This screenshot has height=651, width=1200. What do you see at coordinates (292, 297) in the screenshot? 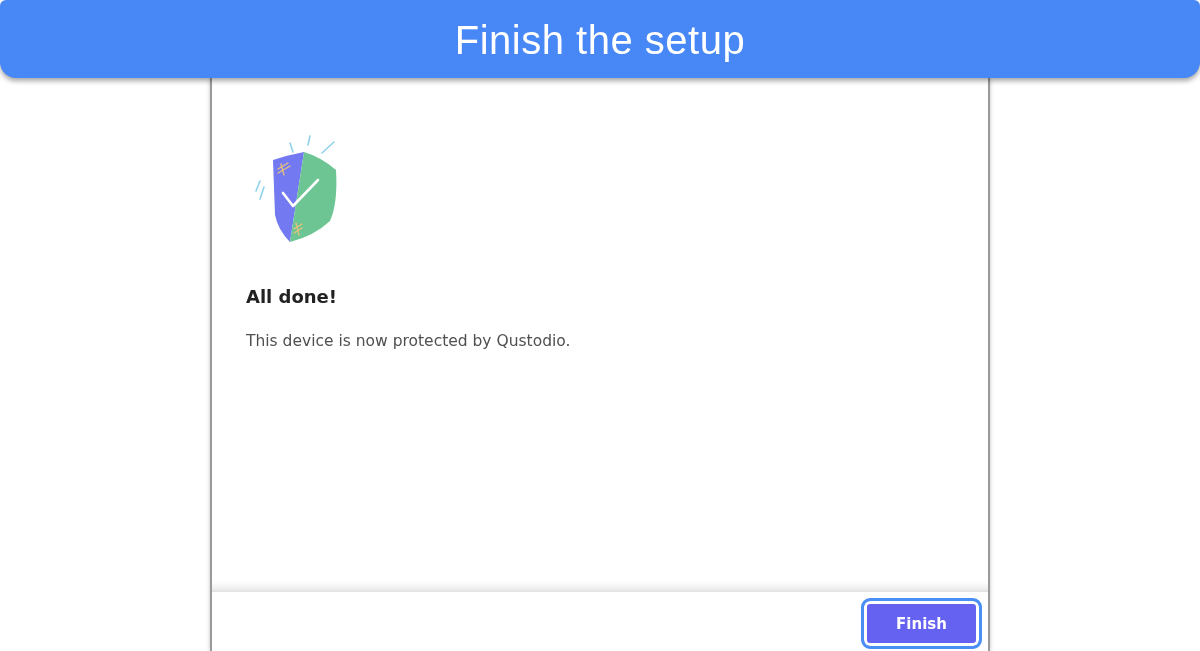
I see `dialog-heading: All done!` at bounding box center [292, 297].